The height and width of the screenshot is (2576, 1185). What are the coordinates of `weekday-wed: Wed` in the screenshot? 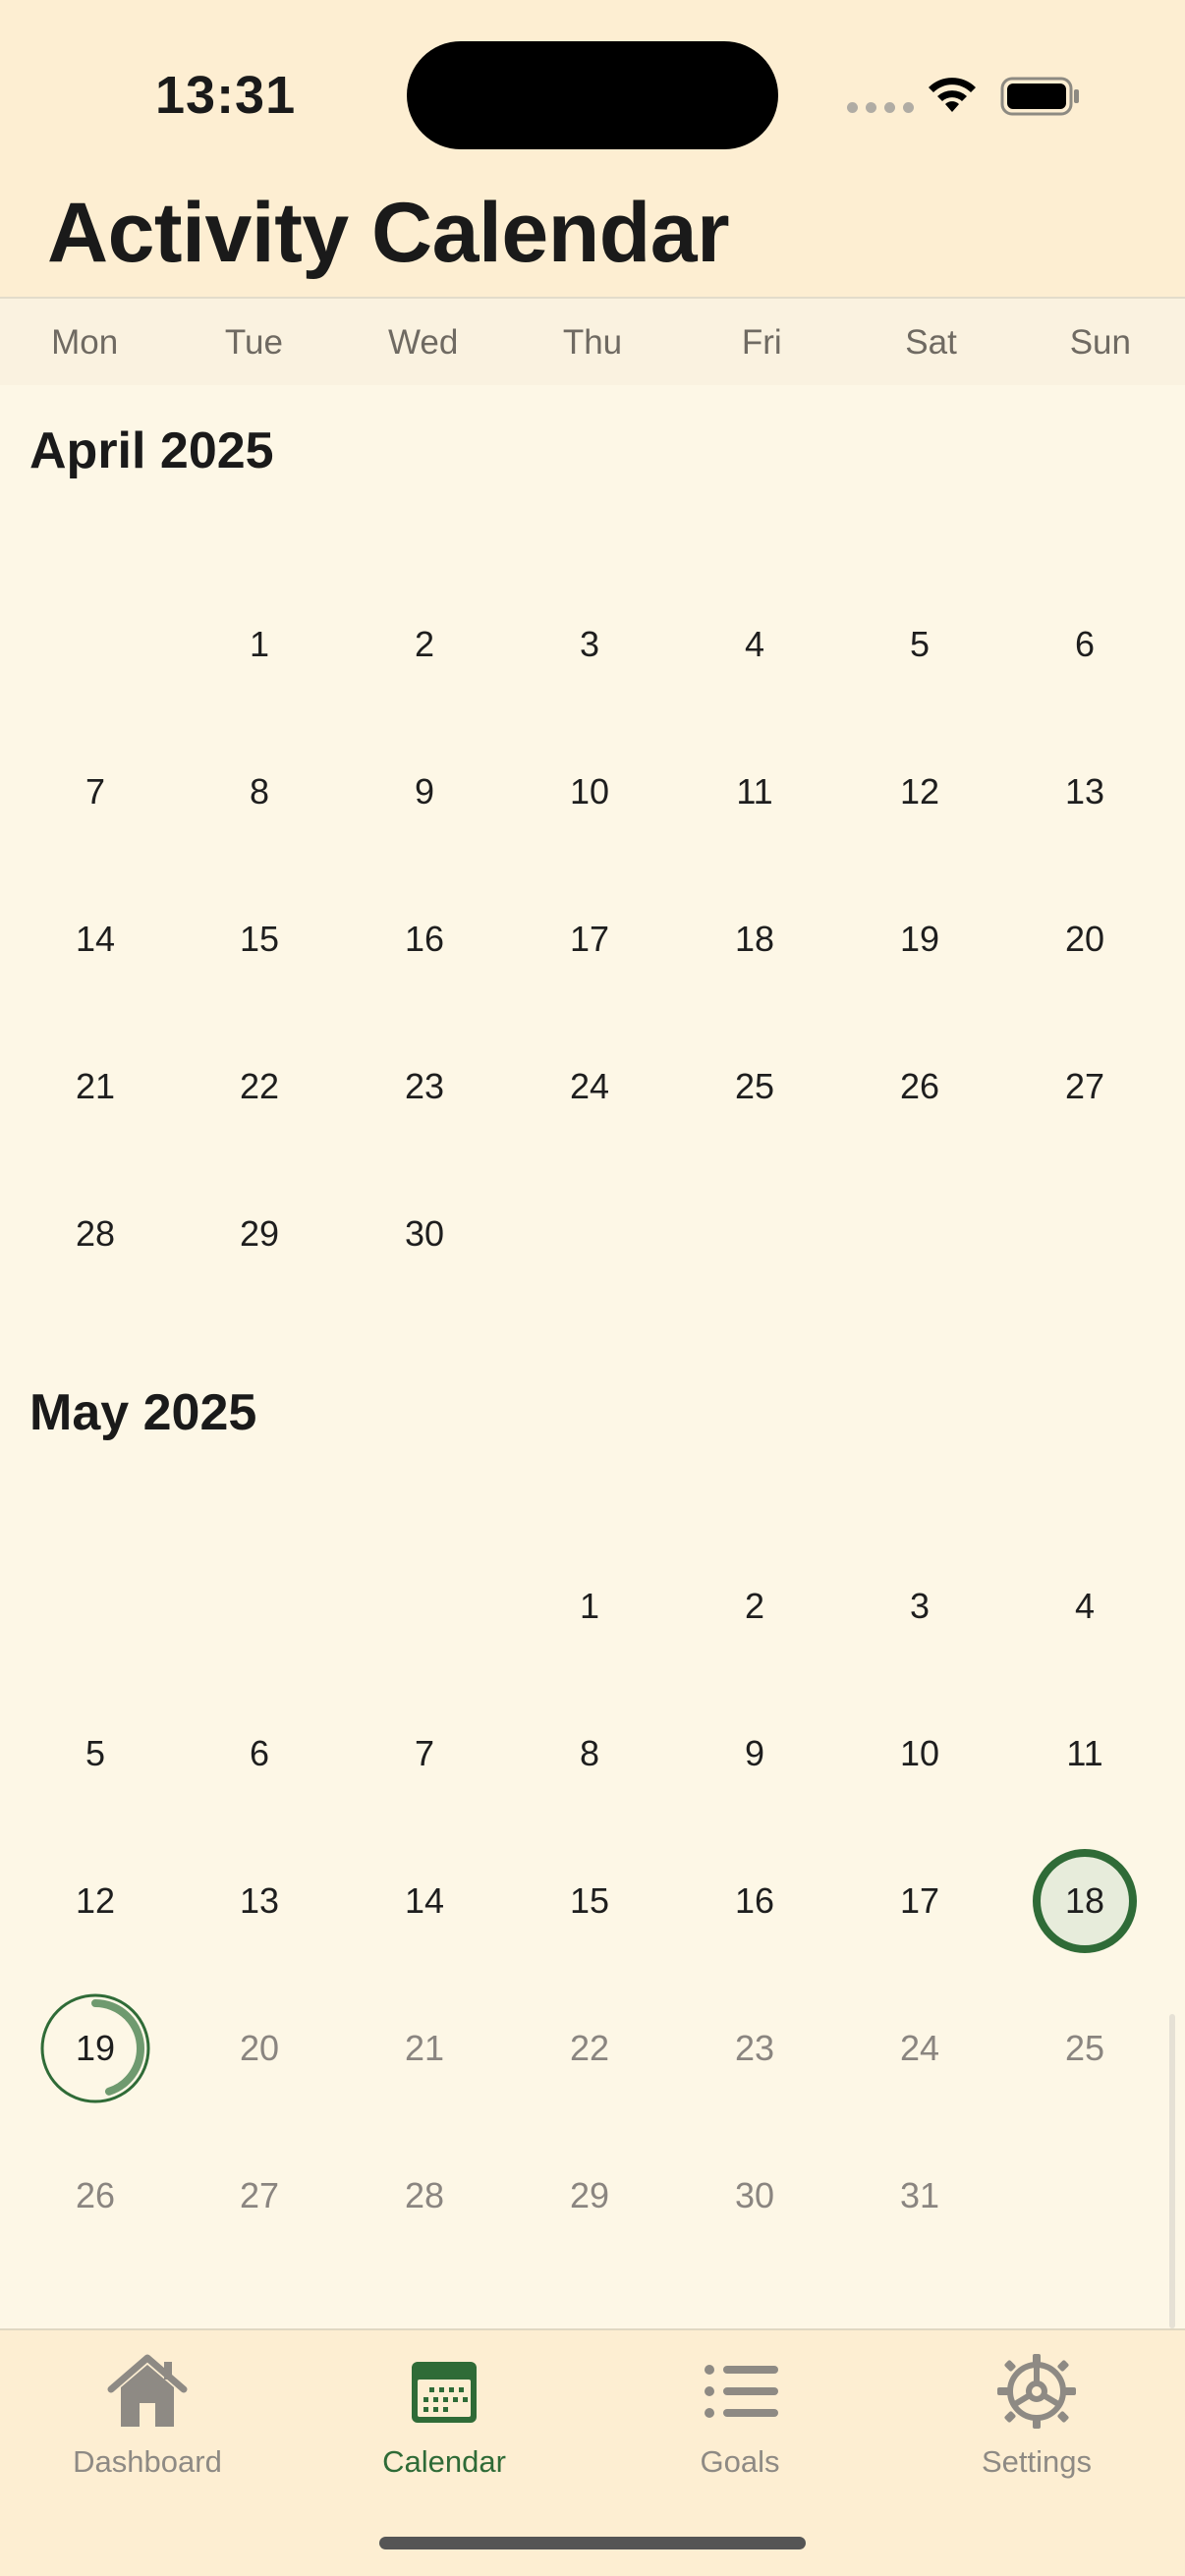 It's located at (424, 342).